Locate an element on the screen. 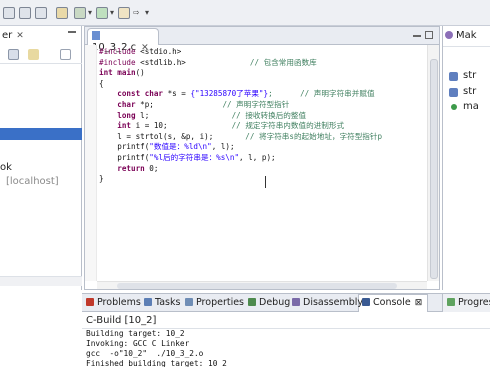 The width and height of the screenshot is (490, 367). properties-icon is located at coordinates (189, 302).